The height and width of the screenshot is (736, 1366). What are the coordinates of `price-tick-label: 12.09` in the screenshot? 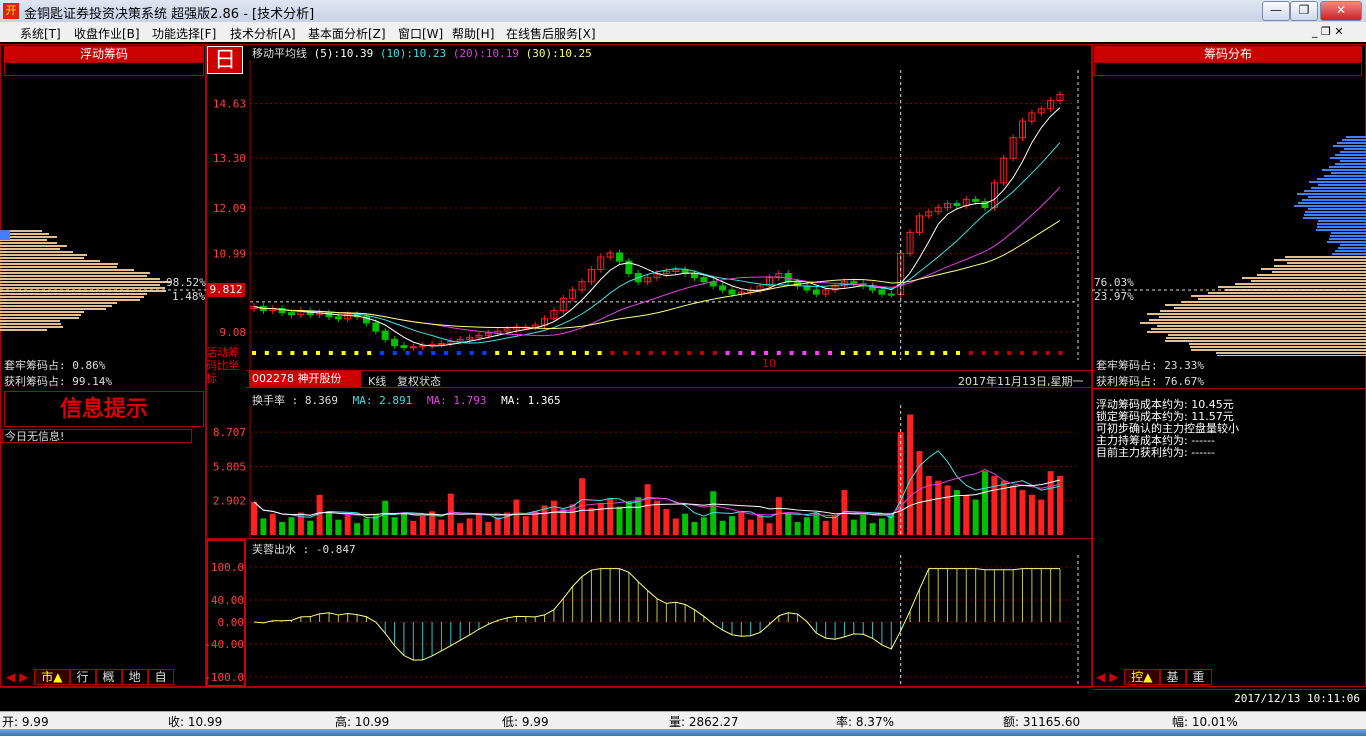 It's located at (229, 208).